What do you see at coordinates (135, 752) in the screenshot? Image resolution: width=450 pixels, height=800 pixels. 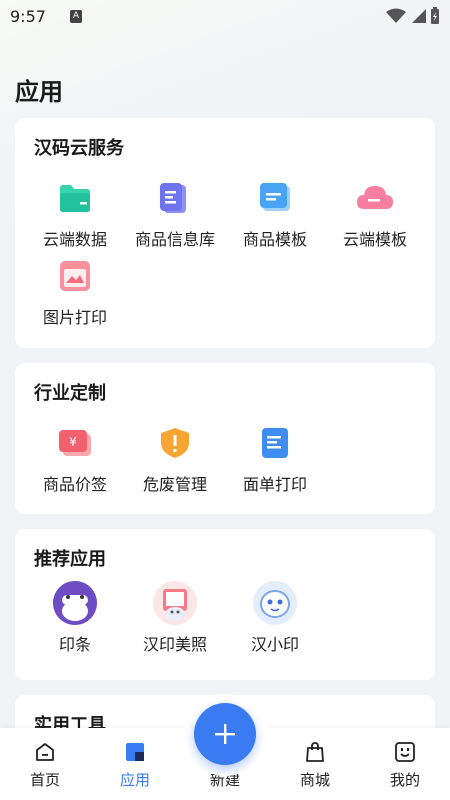 I see `apps-icon` at bounding box center [135, 752].